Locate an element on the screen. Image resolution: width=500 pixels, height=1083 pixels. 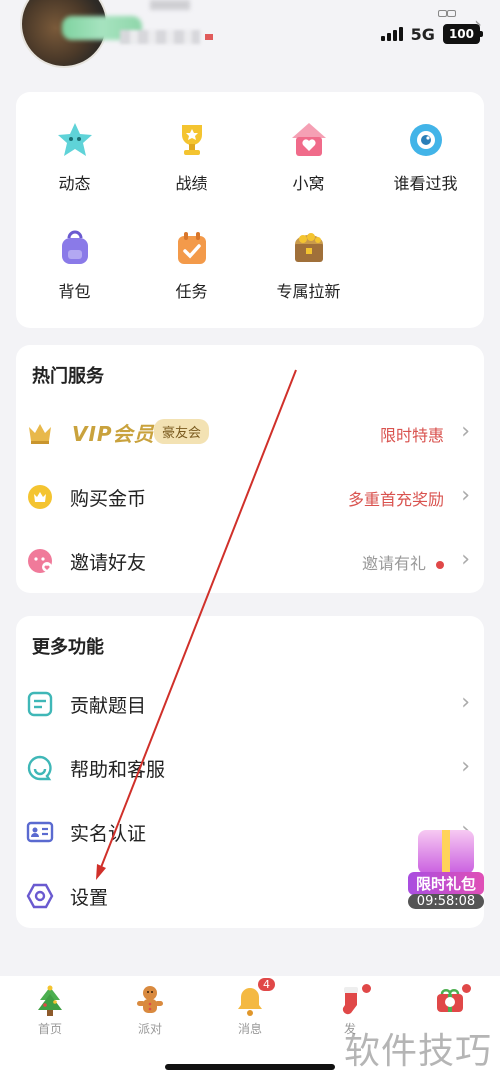
tab-messages: 4 消息 is located at coordinates (250, 1007).